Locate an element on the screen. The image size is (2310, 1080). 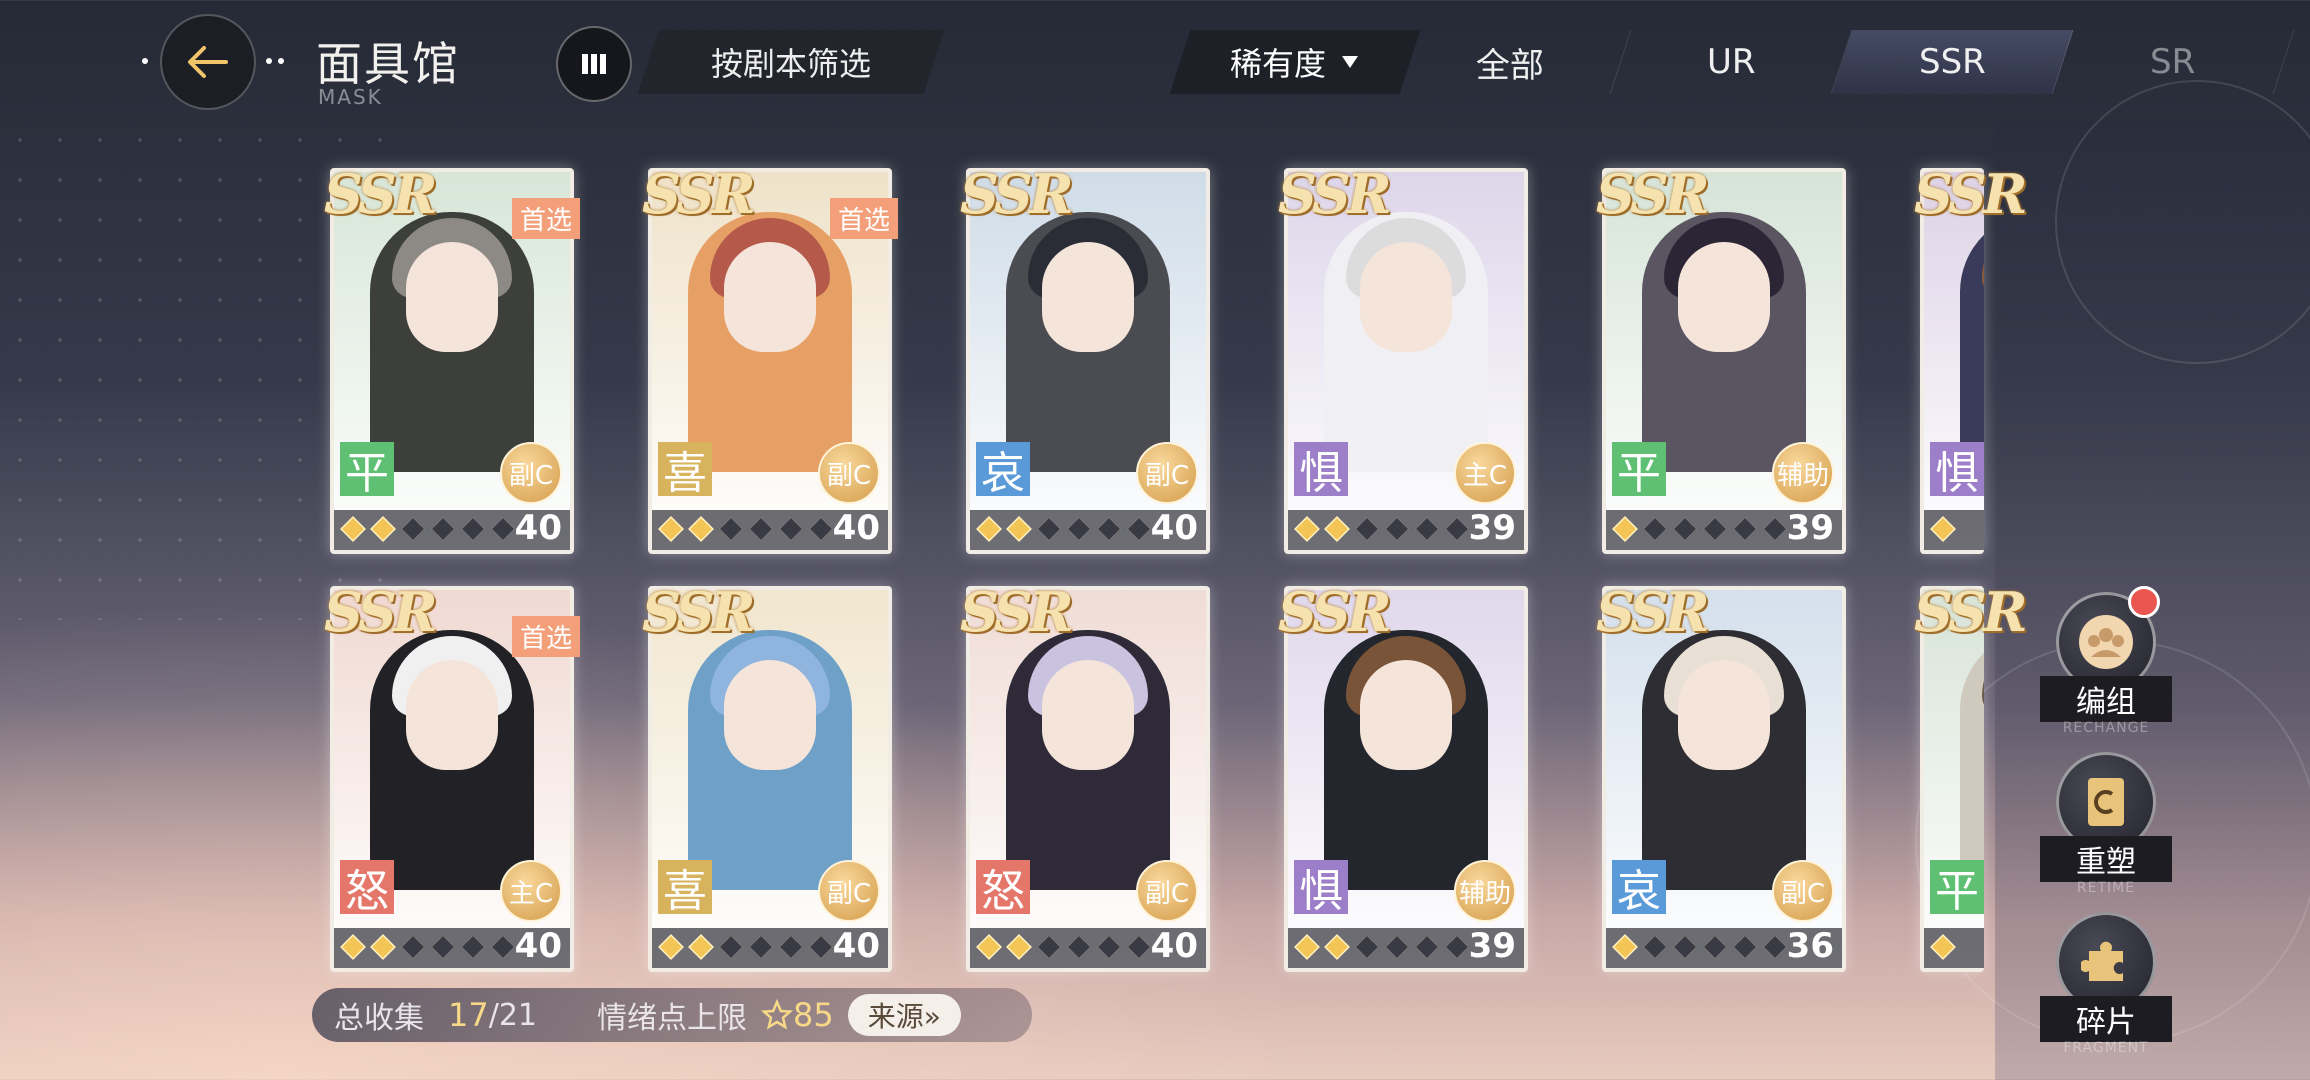
fragment-button-sublabel: FRAGMENT is located at coordinates (2106, 1048).